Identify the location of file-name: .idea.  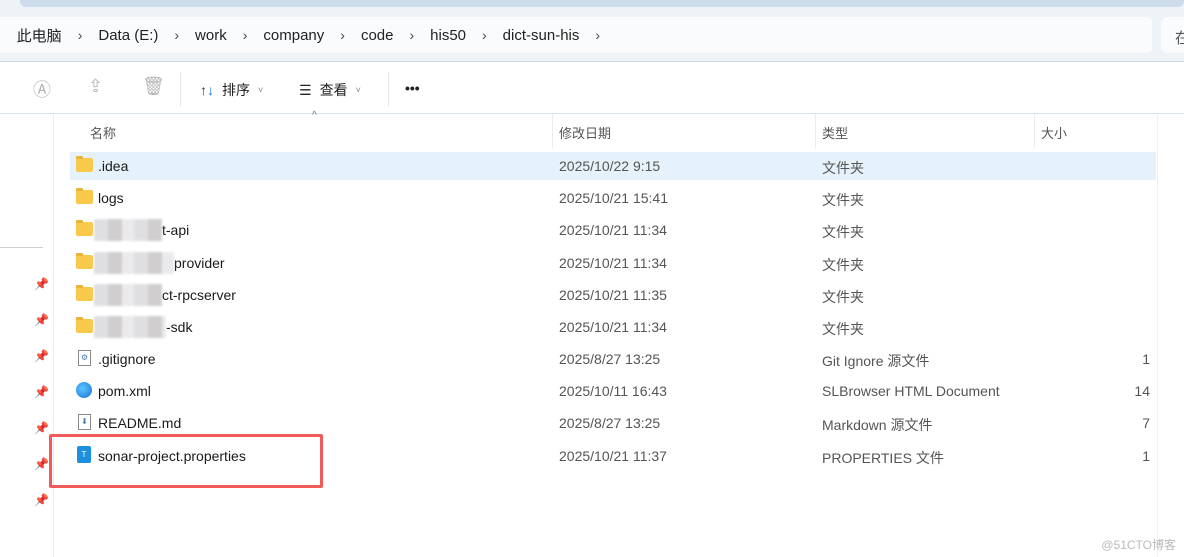
(113, 166).